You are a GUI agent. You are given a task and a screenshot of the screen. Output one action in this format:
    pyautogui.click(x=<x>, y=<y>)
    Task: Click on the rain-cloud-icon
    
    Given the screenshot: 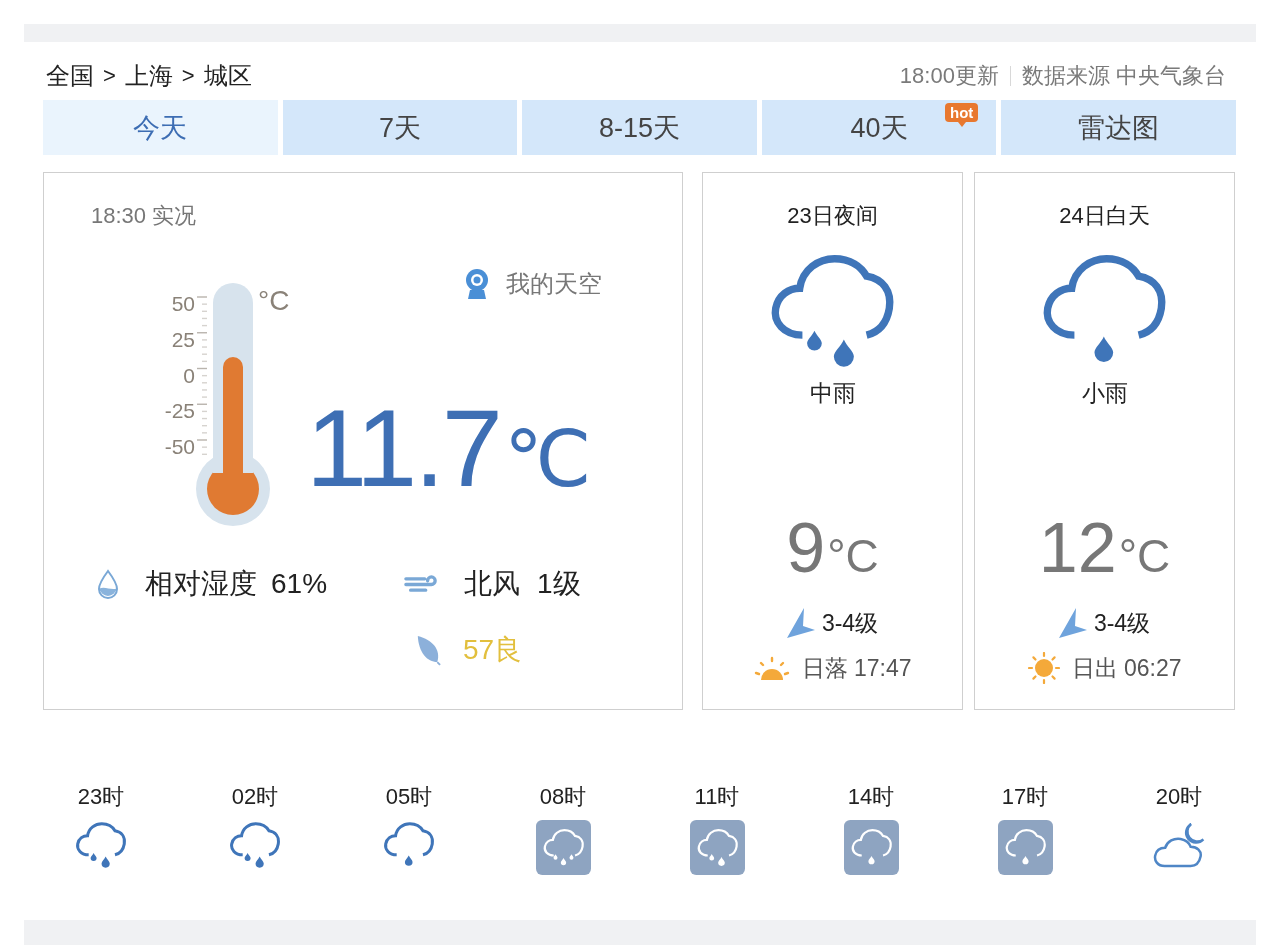 What is the action you would take?
    pyautogui.click(x=832, y=311)
    